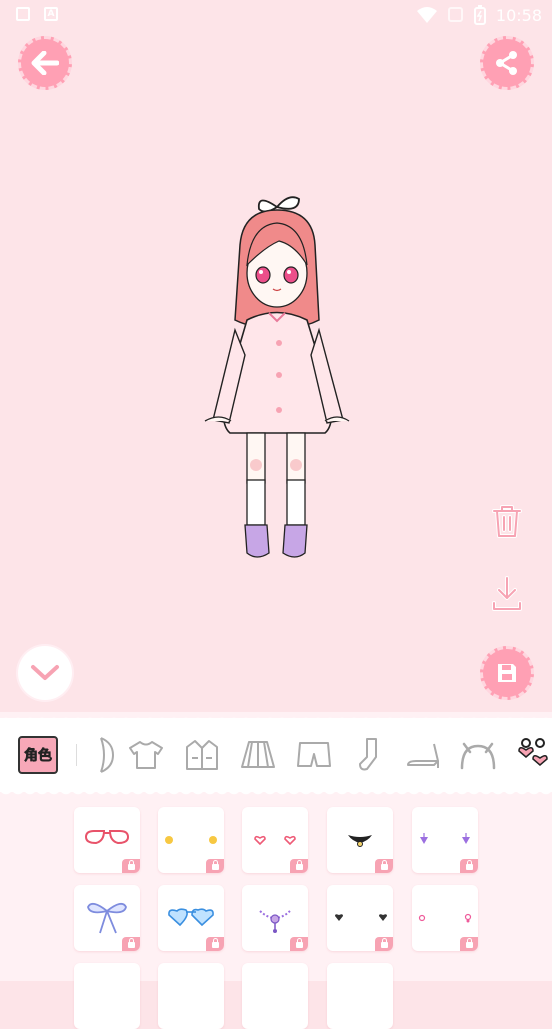 This screenshot has width=552, height=1029. I want to click on arrow-left-icon, so click(45, 63).